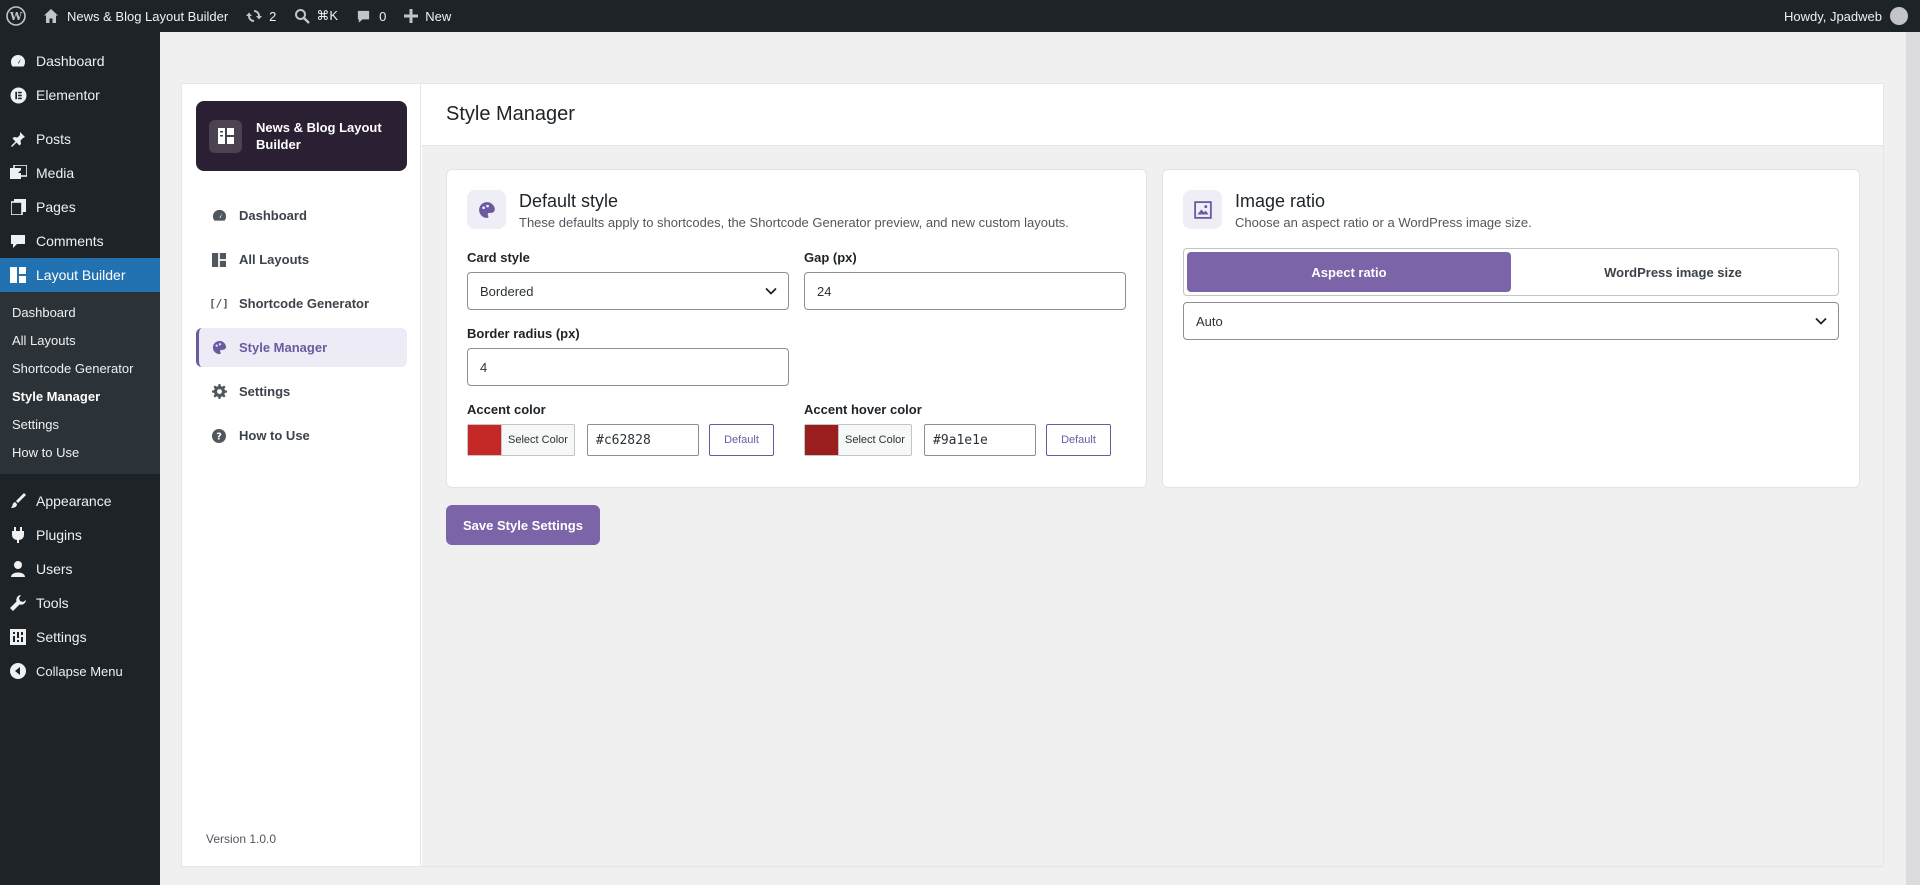 This screenshot has width=1920, height=885. What do you see at coordinates (54, 139) in the screenshot?
I see `menu-item-label: Posts` at bounding box center [54, 139].